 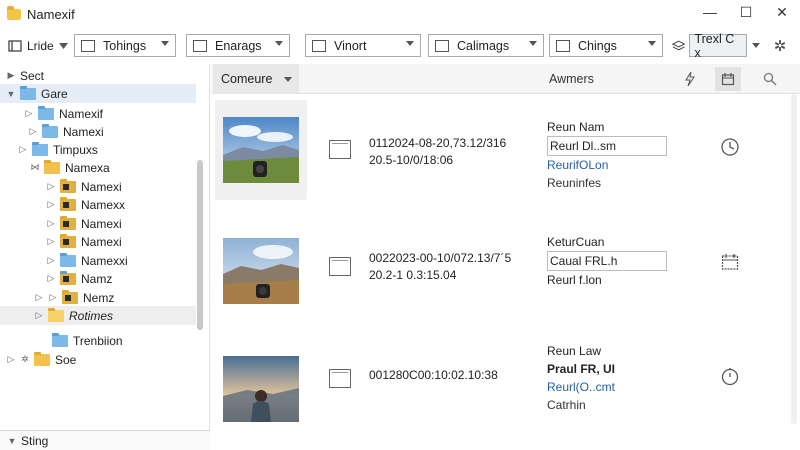 I want to click on lightning-icon, so click(x=690, y=79).